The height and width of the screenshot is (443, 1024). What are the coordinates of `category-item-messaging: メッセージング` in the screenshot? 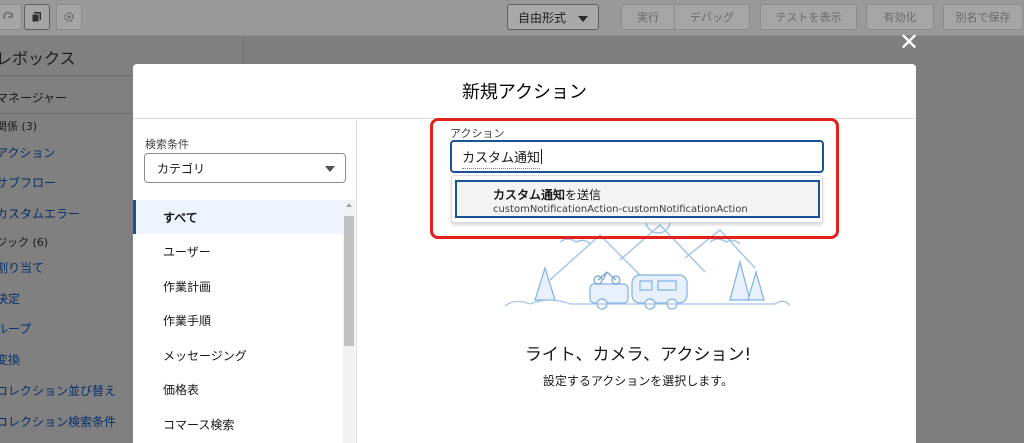 It's located at (238, 355).